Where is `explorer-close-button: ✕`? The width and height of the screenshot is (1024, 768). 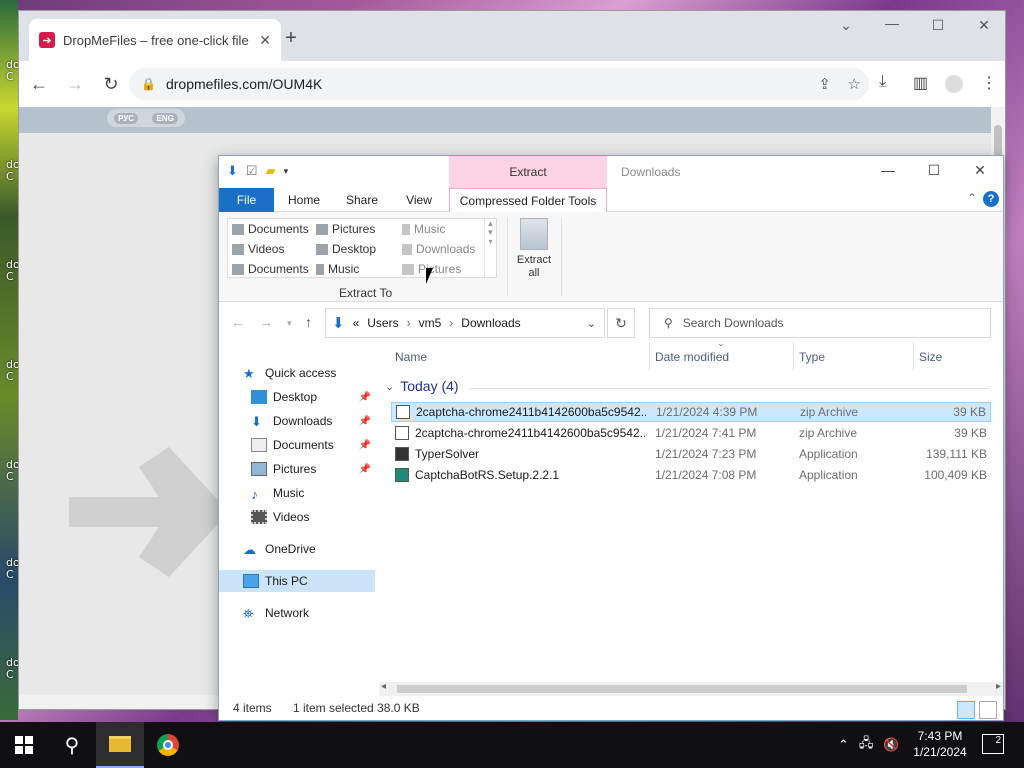 explorer-close-button: ✕ is located at coordinates (980, 170).